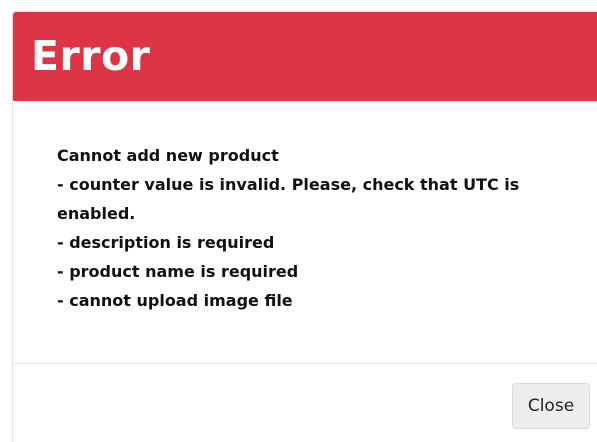 The image size is (597, 442). What do you see at coordinates (168, 155) in the screenshot?
I see `error-message-heading: Cannot add new product` at bounding box center [168, 155].